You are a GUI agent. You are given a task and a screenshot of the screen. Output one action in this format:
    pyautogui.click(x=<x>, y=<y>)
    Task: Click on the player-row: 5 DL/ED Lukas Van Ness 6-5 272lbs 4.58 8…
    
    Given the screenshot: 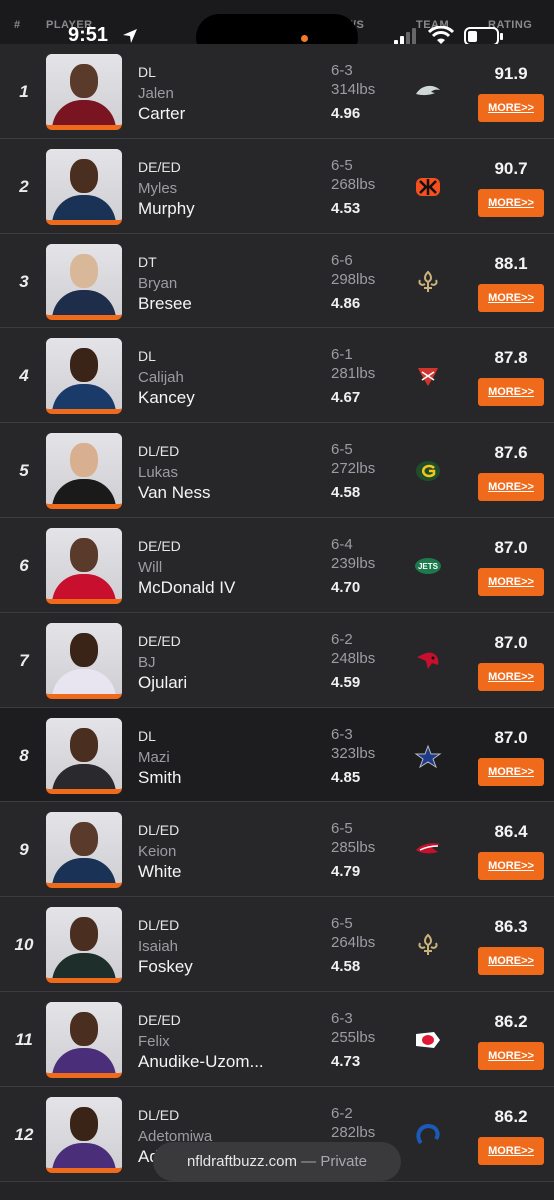 What is the action you would take?
    pyautogui.click(x=277, y=470)
    